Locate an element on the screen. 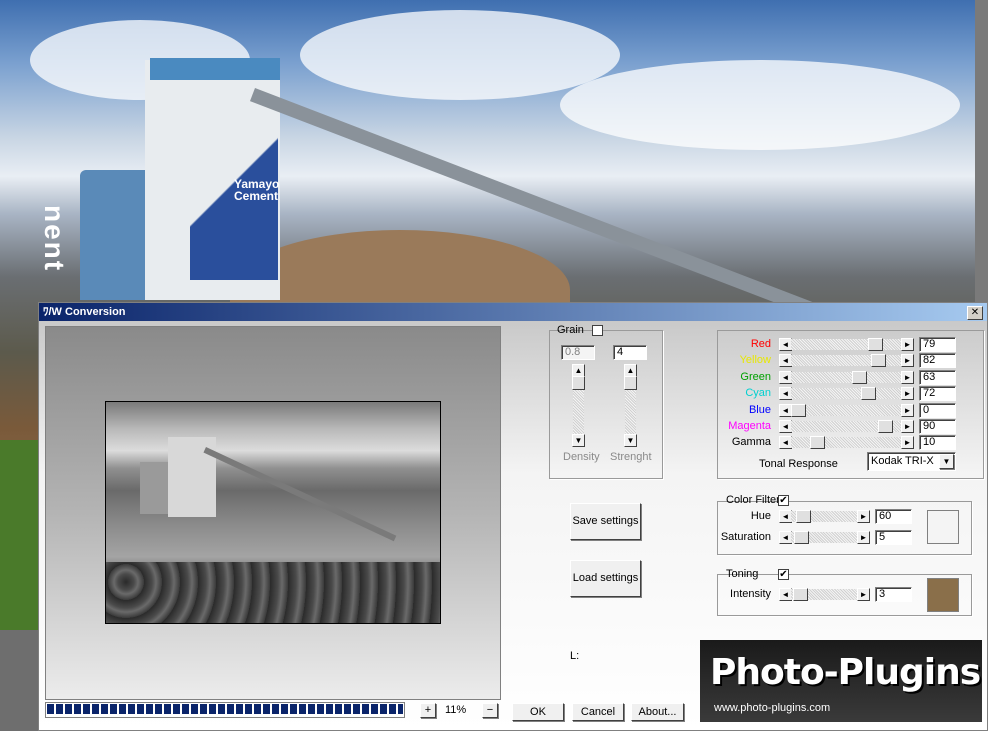 The width and height of the screenshot is (988, 731). toning-check-mark: ✔ is located at coordinates (783, 574).